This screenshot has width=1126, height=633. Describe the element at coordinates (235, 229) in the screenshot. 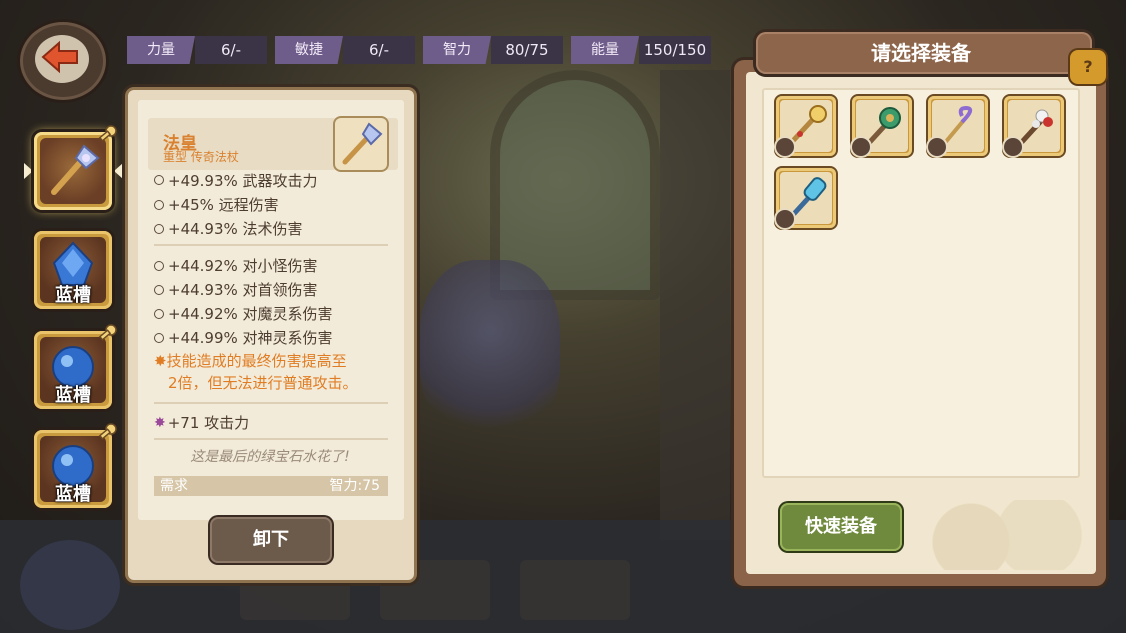

I see `attr-text: +44.93% 法术伤害` at that location.